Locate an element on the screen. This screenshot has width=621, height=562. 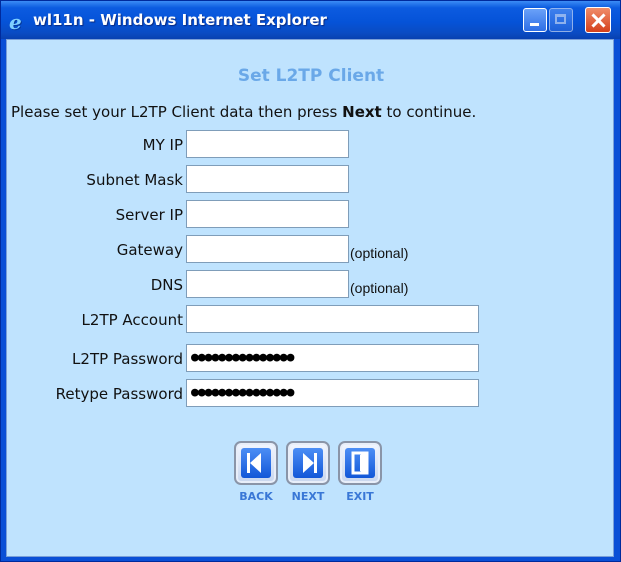
dns-row: DNS is located at coordinates (95, 285).